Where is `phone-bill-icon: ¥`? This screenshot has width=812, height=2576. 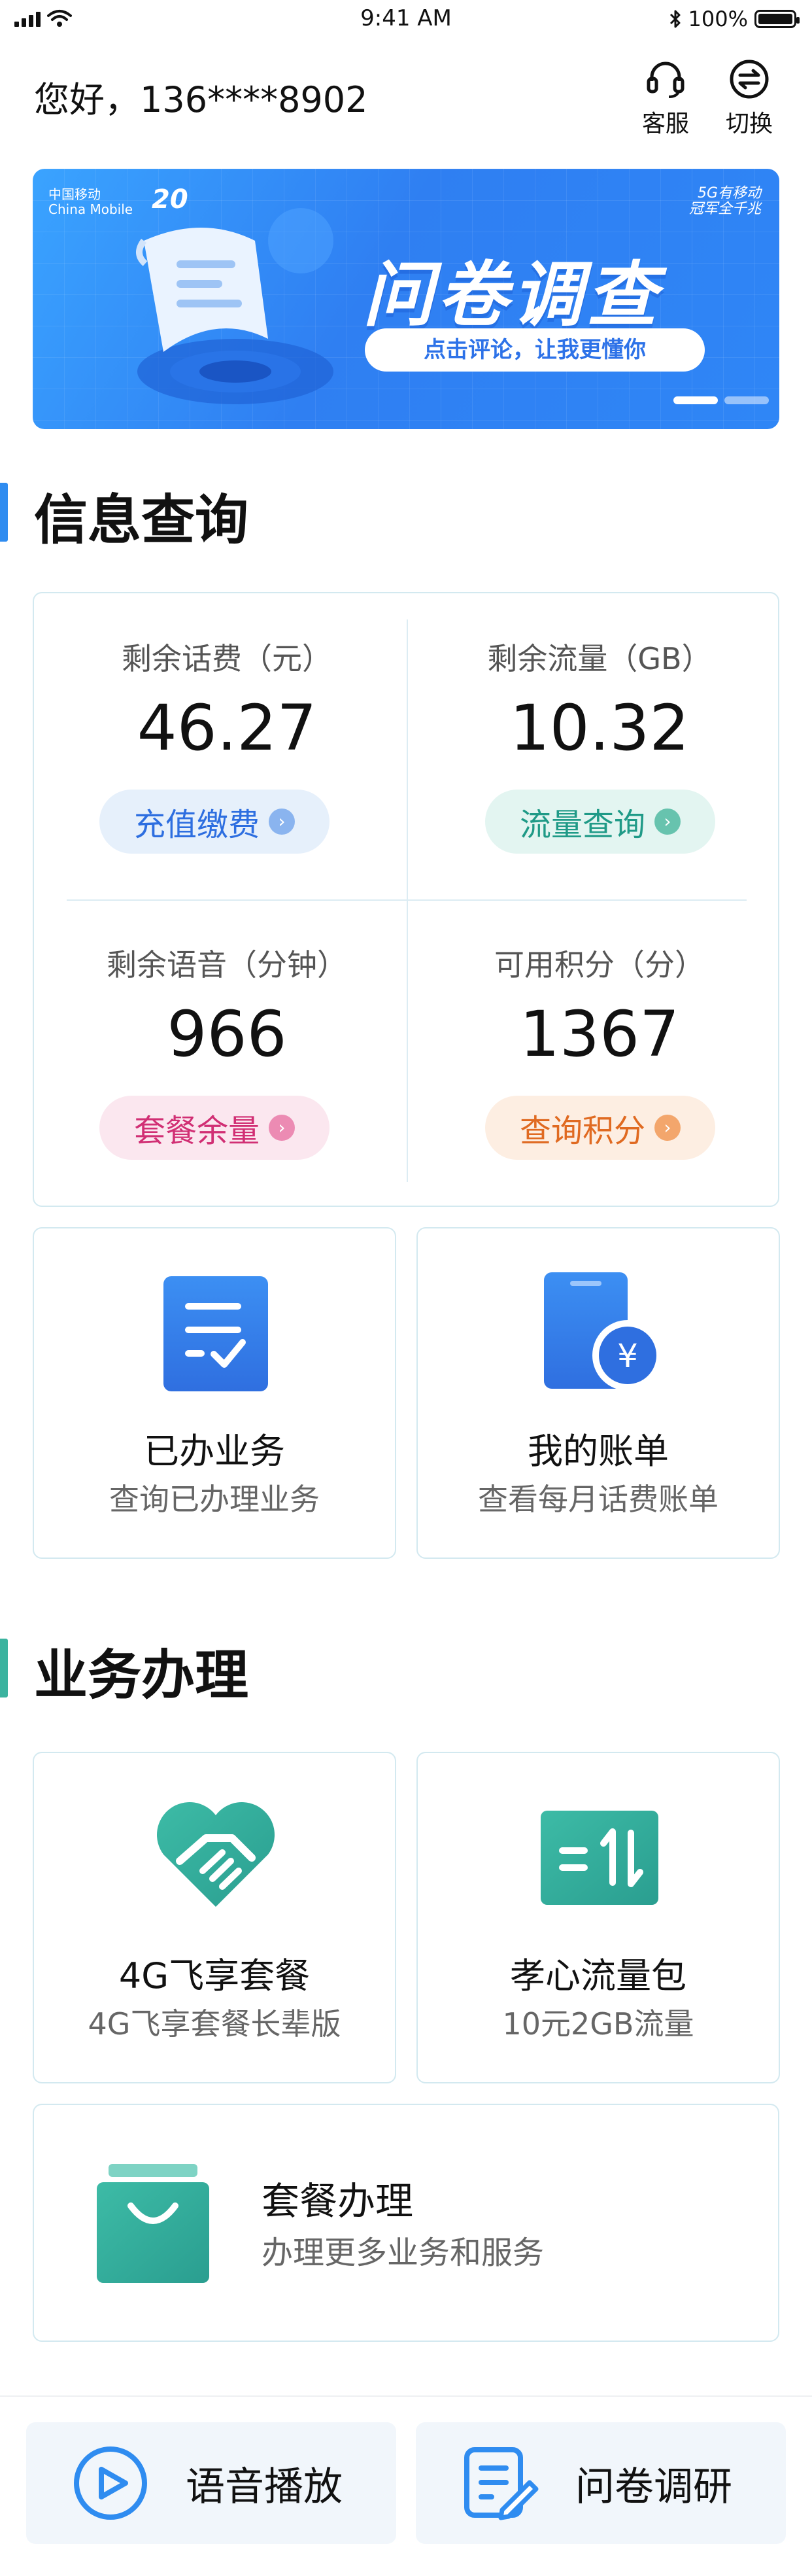 phone-bill-icon: ¥ is located at coordinates (603, 1331).